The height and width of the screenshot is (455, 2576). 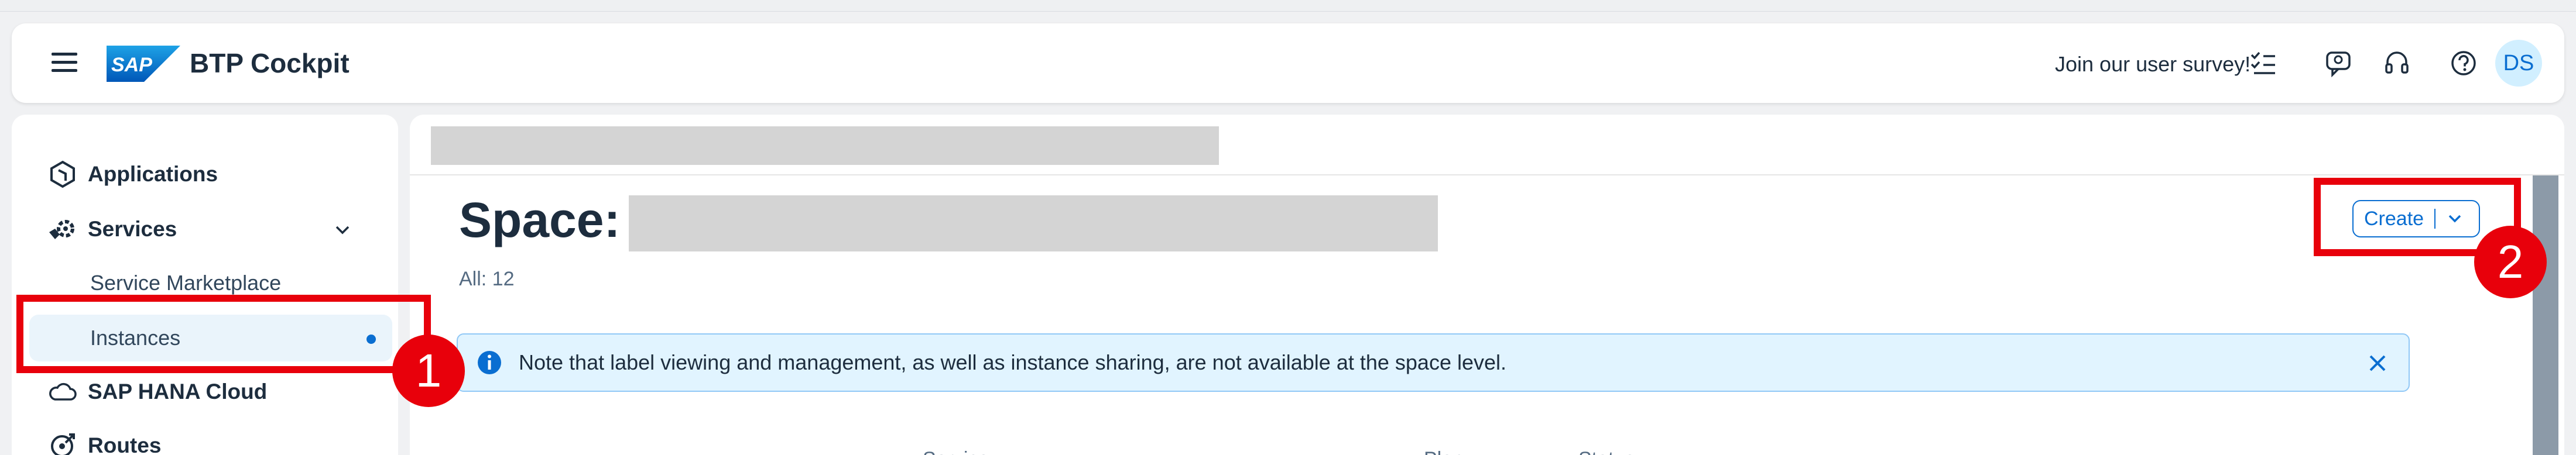 I want to click on sidebar-item-label: Applications, so click(x=153, y=174).